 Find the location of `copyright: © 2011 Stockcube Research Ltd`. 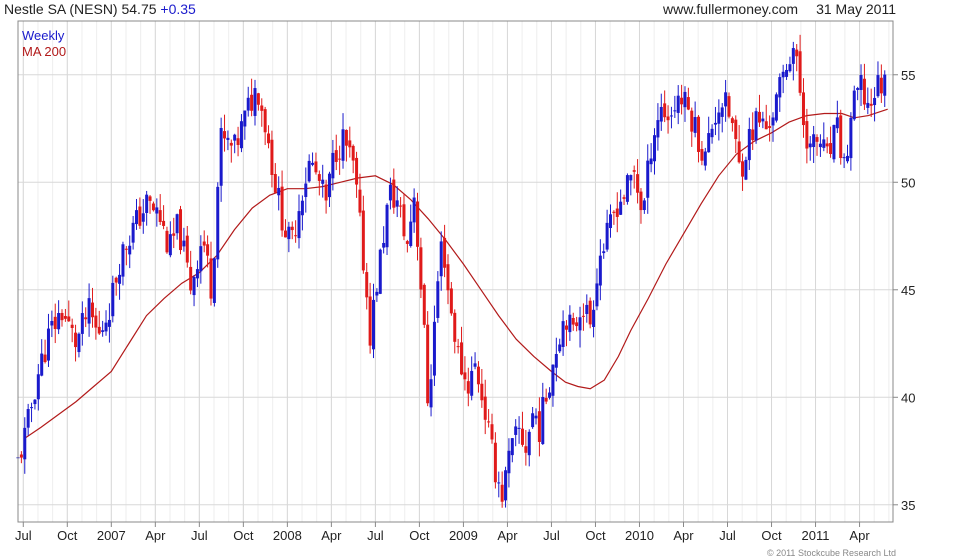

copyright: © 2011 Stockcube Research Ltd is located at coordinates (831, 553).